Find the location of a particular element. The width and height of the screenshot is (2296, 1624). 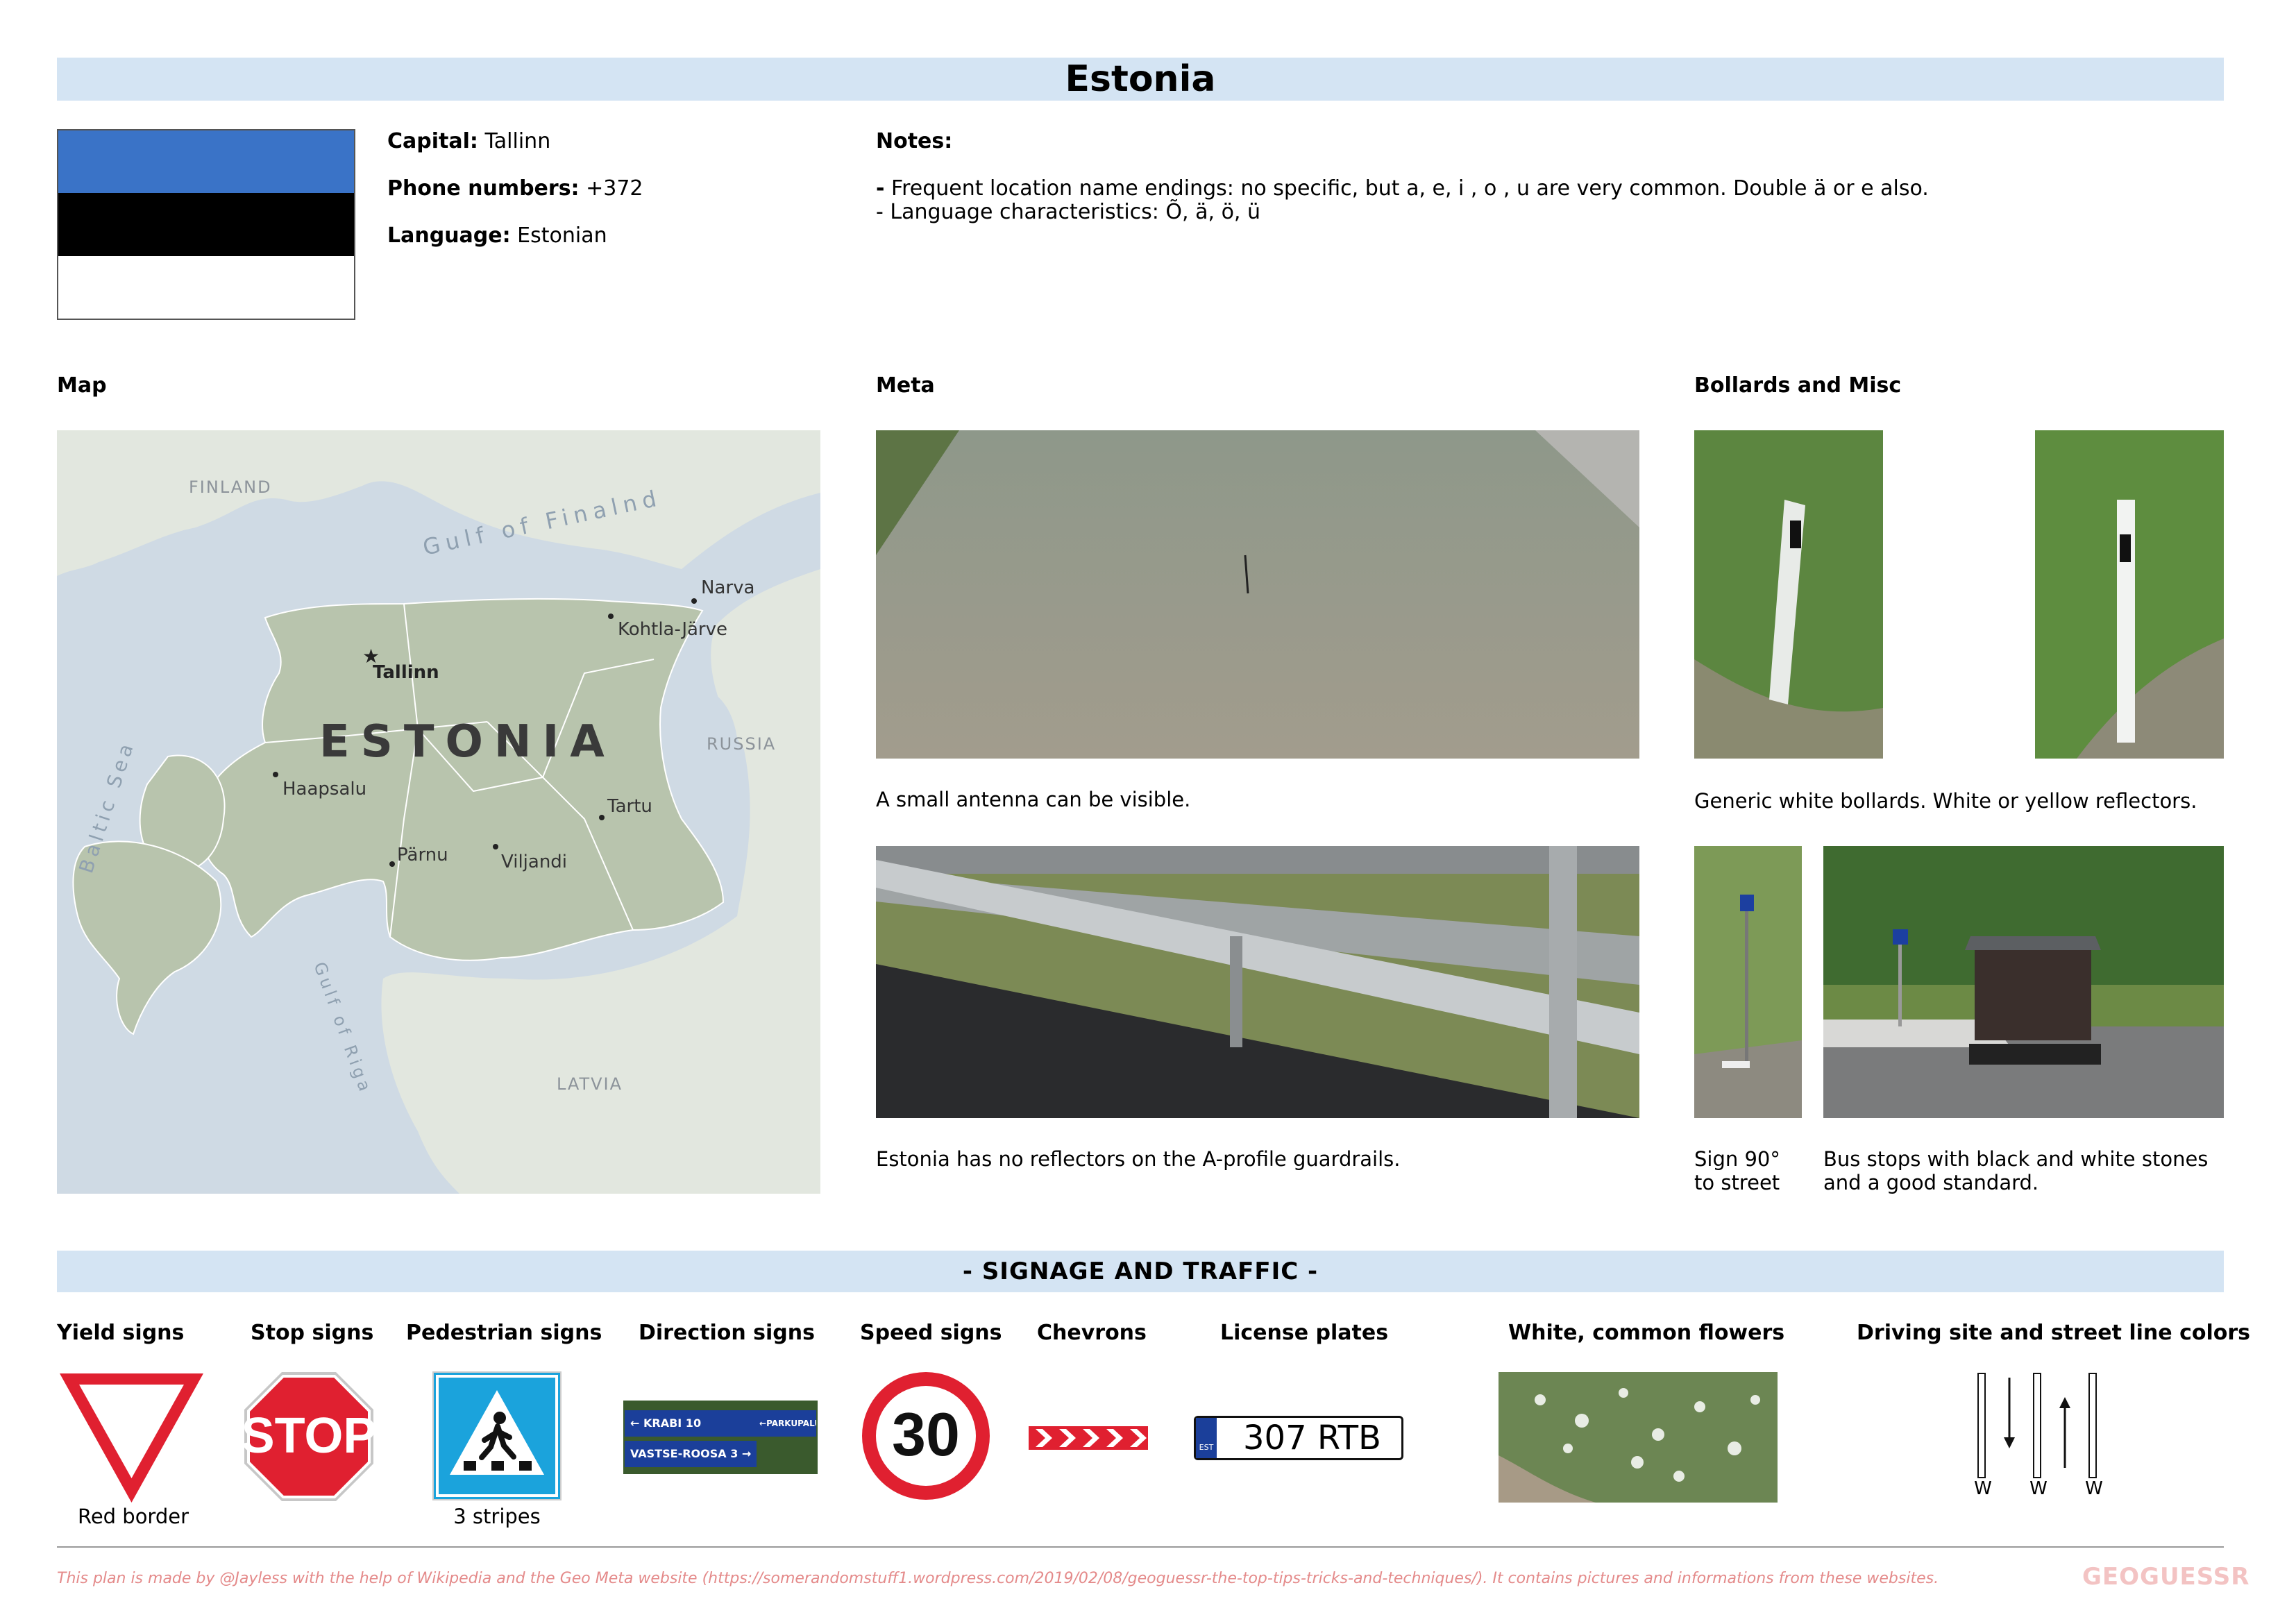

sign-caption: Sign 90° to street is located at coordinates (1737, 1170).